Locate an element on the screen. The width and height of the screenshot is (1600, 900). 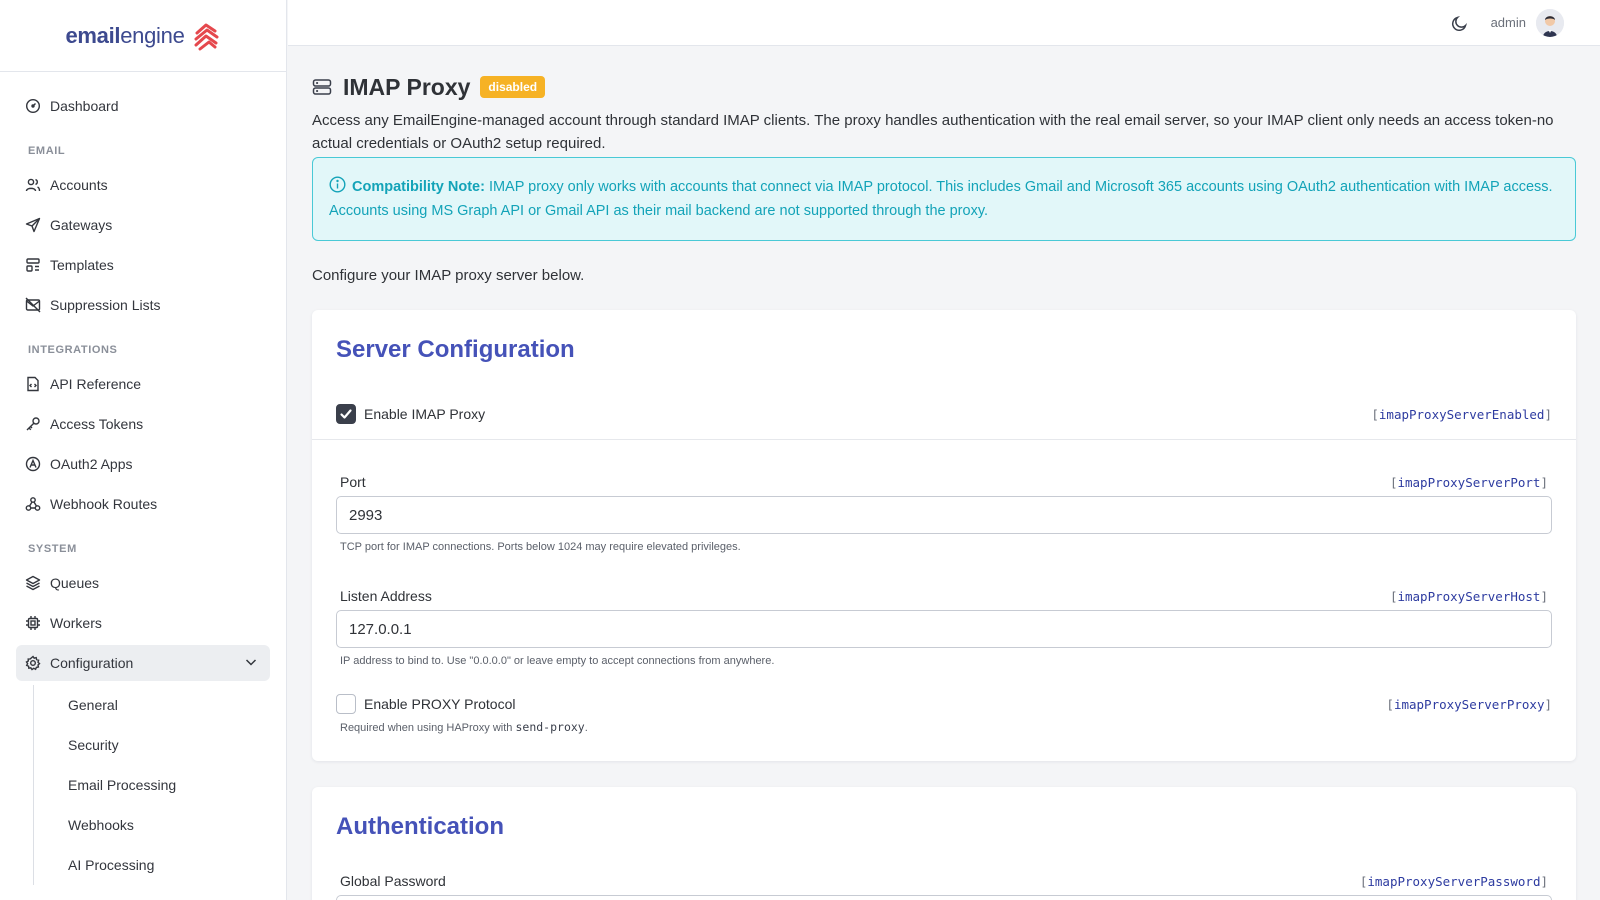
users-icon is located at coordinates (33, 185).